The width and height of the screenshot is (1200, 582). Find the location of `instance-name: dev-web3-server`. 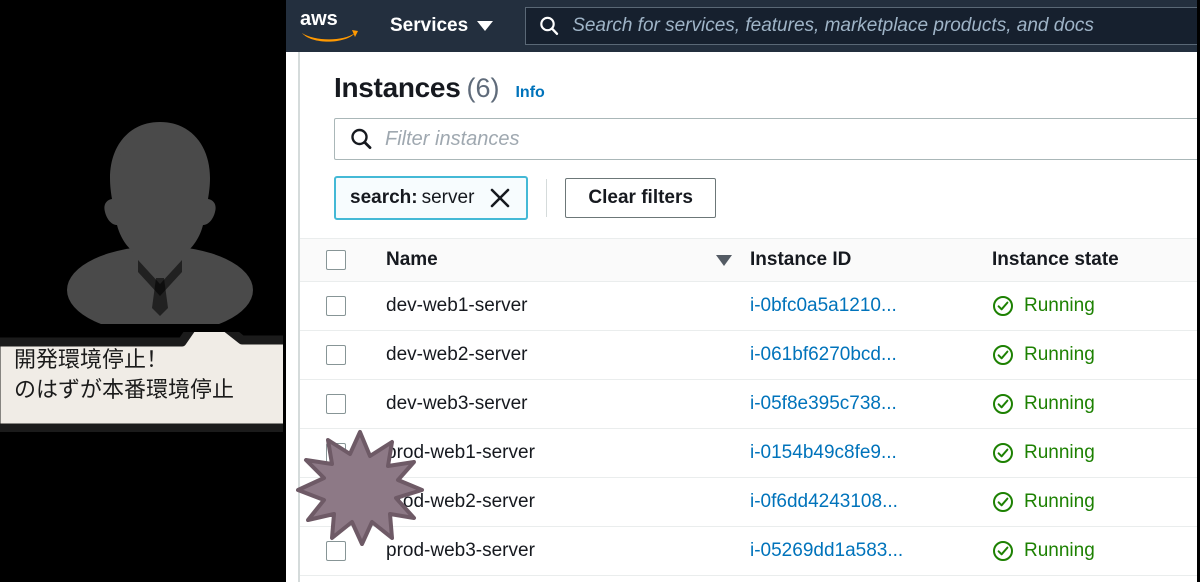

instance-name: dev-web3-server is located at coordinates (457, 403).